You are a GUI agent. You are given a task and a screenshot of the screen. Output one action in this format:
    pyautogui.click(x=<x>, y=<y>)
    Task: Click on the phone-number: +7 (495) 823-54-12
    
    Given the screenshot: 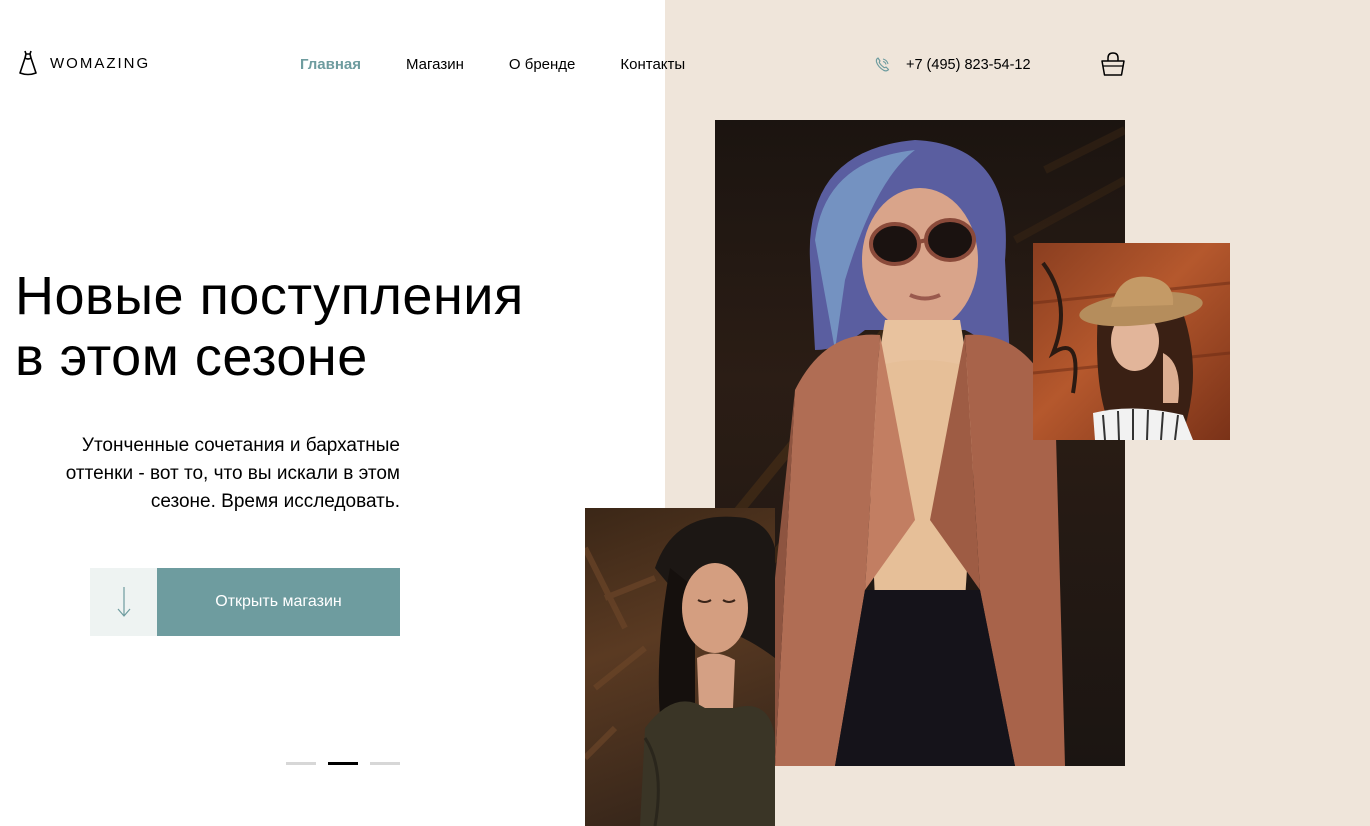 What is the action you would take?
    pyautogui.click(x=968, y=64)
    